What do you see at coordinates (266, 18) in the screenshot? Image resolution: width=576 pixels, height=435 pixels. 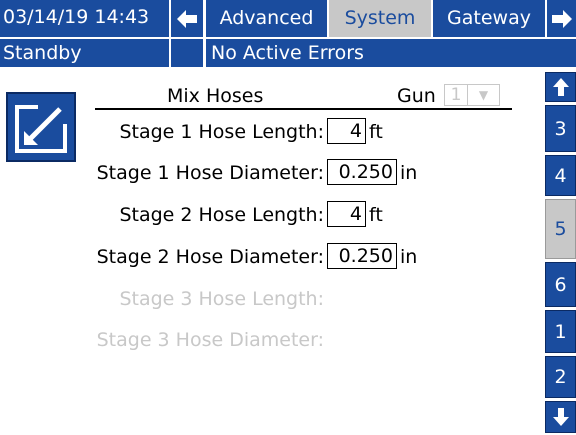 I see `tab-advanced: Advanced` at bounding box center [266, 18].